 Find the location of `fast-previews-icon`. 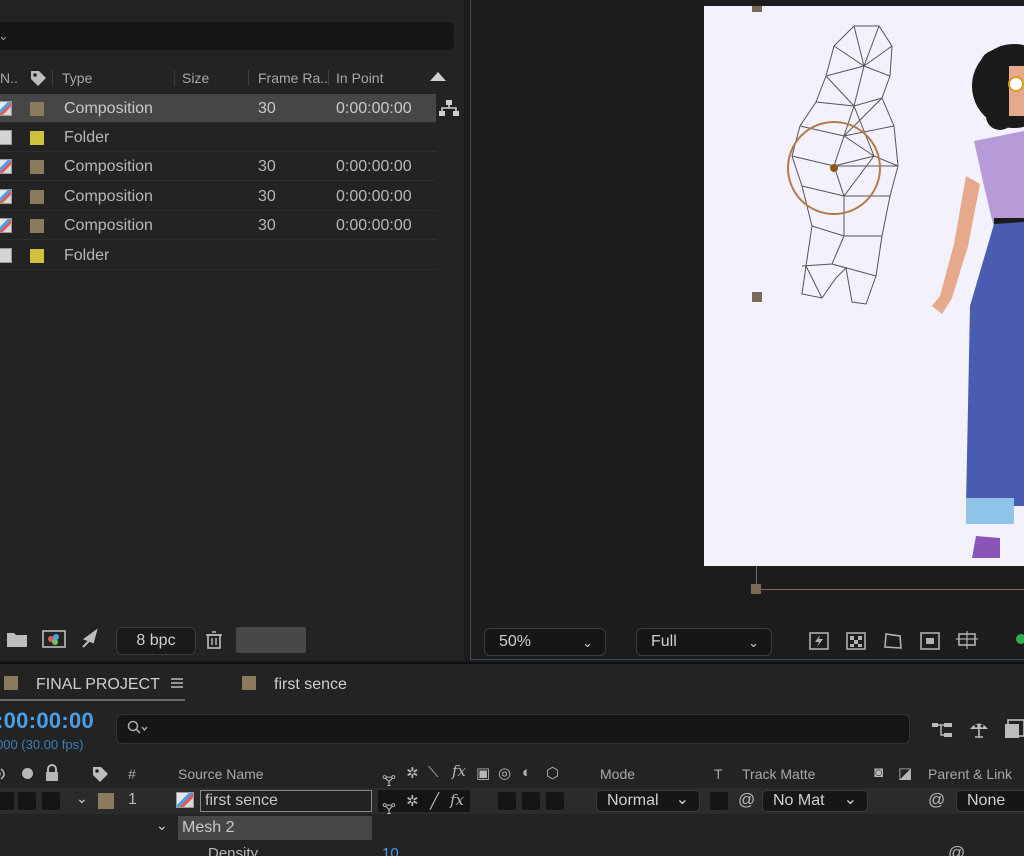

fast-previews-icon is located at coordinates (819, 641).